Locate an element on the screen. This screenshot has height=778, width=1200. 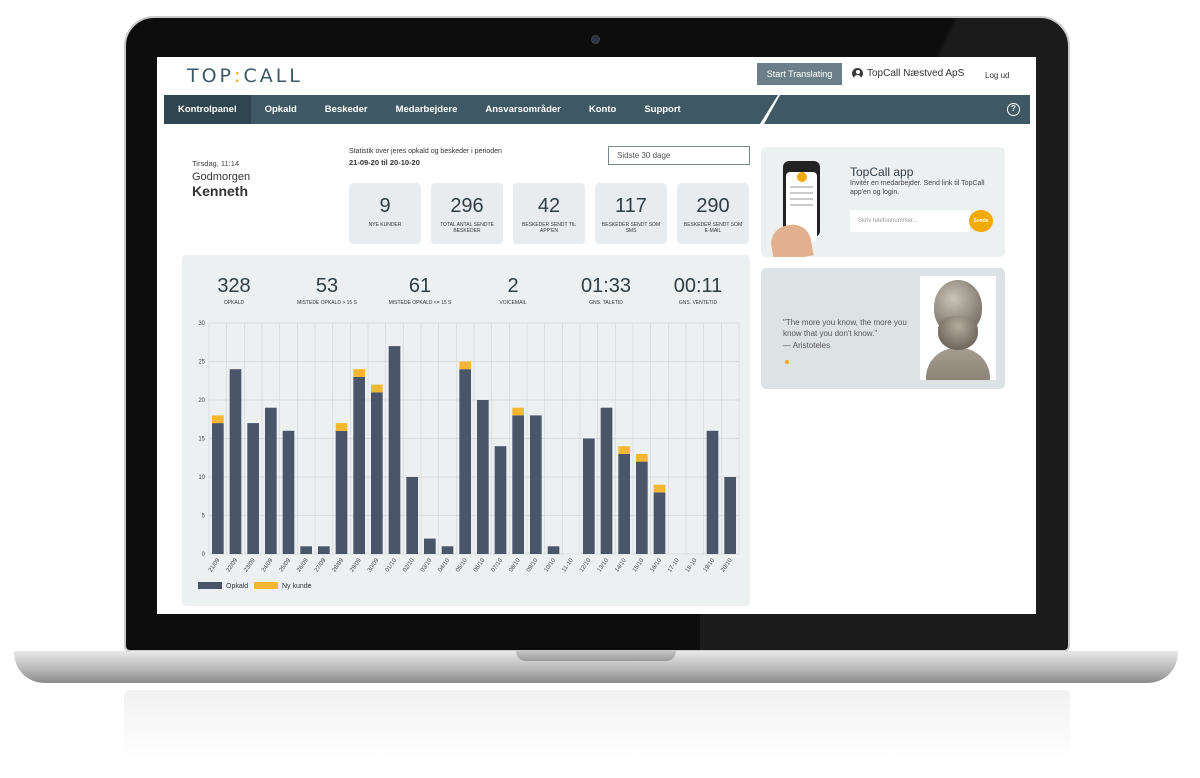
nav-item-ansvarsomrader: Ansvarsområder is located at coordinates (523, 109).